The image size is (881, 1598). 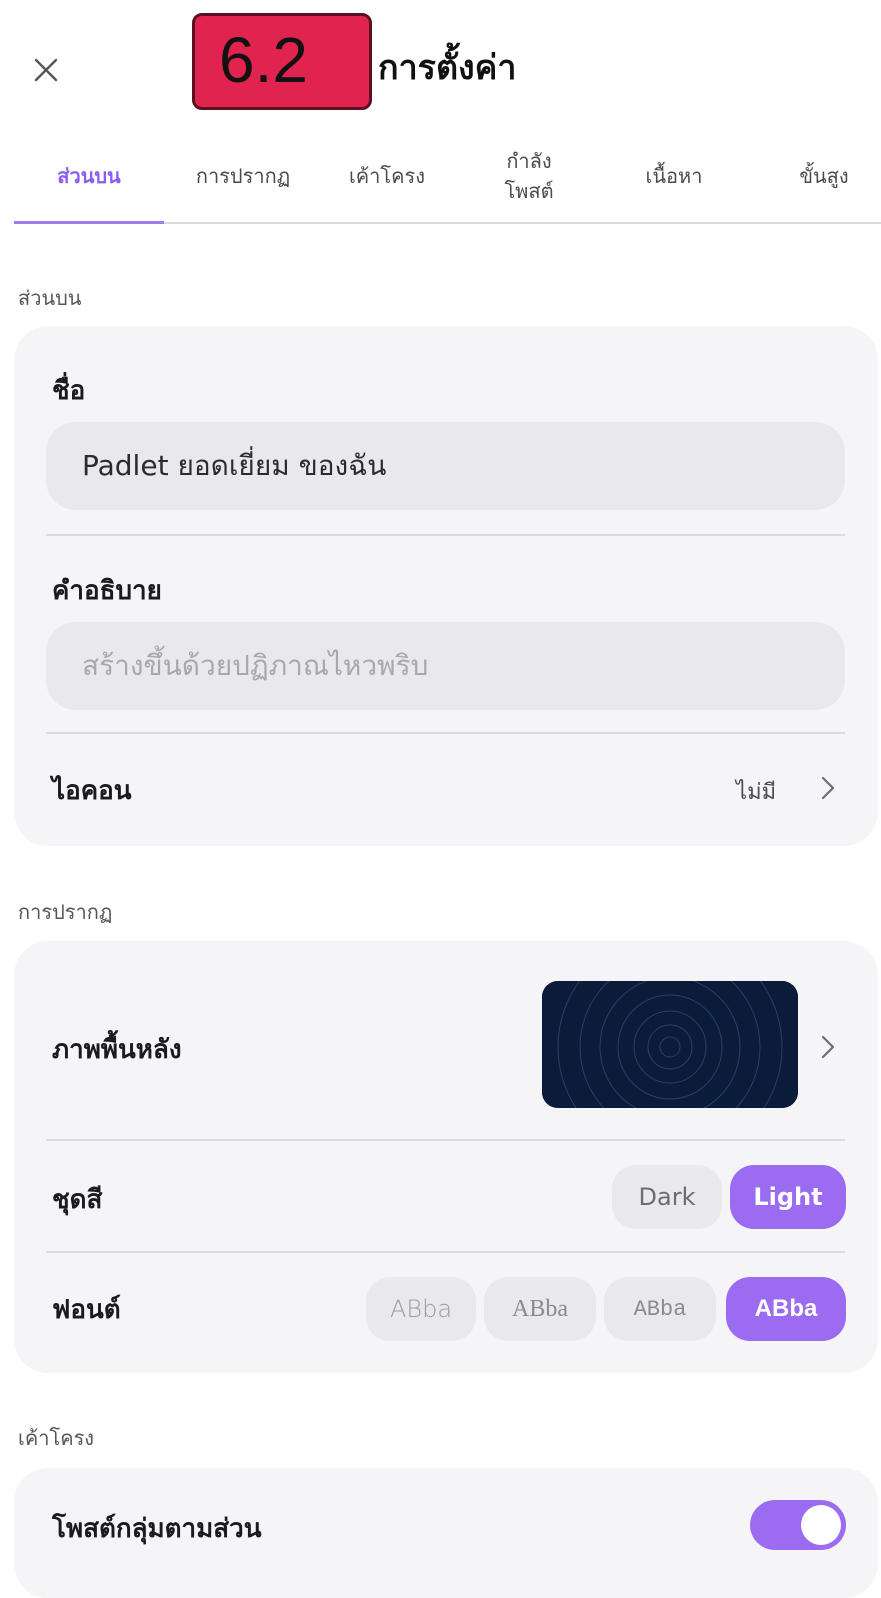 I want to click on font-option-bold-button: ABba, so click(x=786, y=1309).